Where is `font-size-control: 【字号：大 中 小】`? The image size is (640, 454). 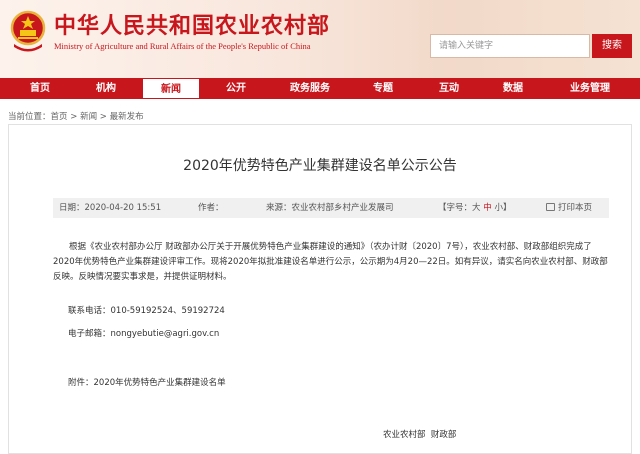
font-size-control: 【字号：大 中 小】 is located at coordinates (474, 208).